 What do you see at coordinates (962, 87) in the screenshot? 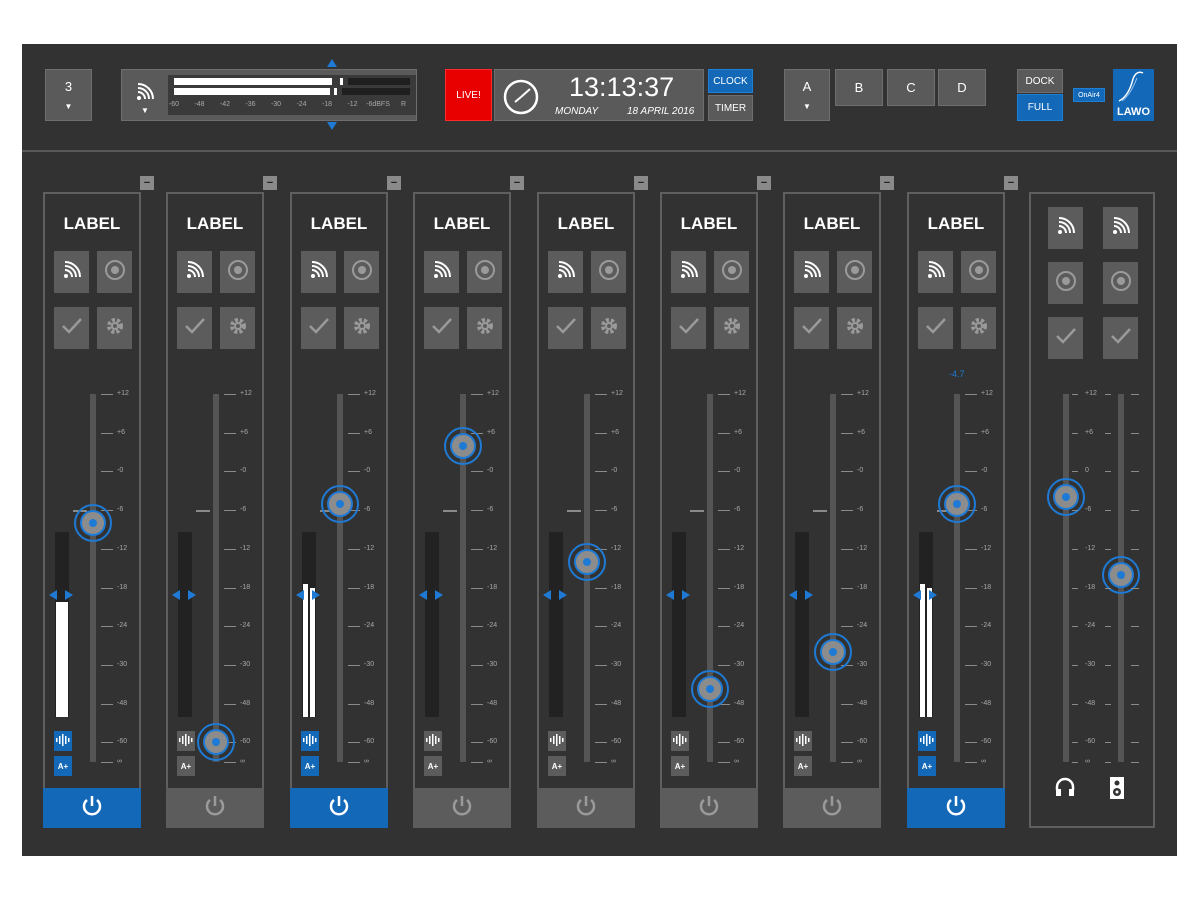
I see `bank-d-button: D` at bounding box center [962, 87].